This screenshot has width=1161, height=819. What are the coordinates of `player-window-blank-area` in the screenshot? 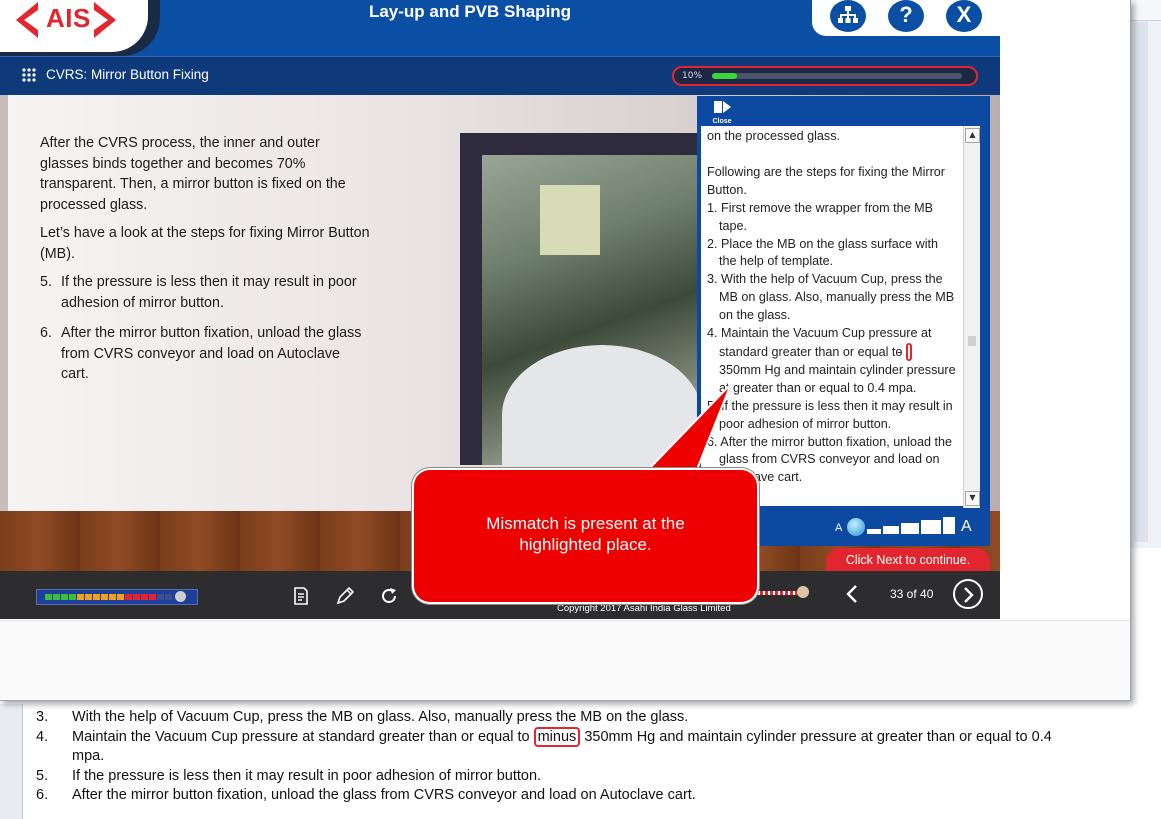 It's located at (565, 659).